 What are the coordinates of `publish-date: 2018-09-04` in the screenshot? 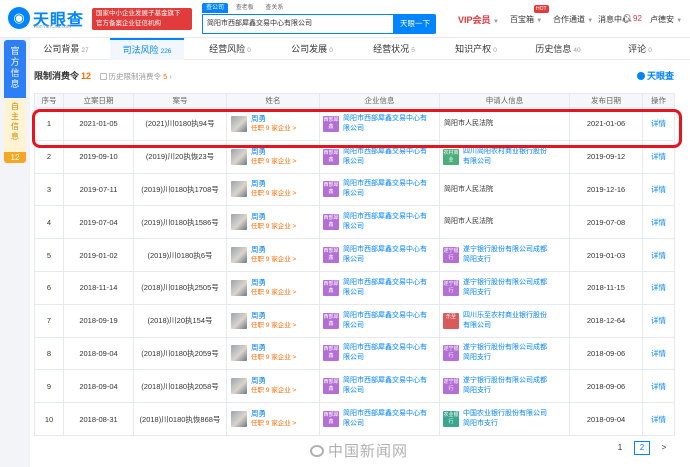 It's located at (606, 419).